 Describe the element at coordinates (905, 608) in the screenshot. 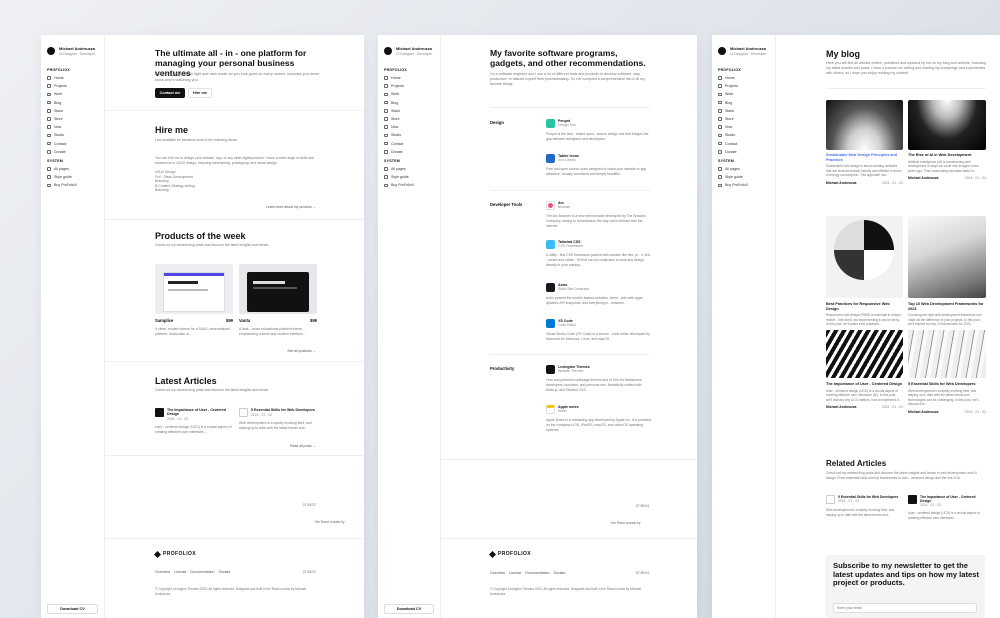

I see `newsletter-email-input` at that location.